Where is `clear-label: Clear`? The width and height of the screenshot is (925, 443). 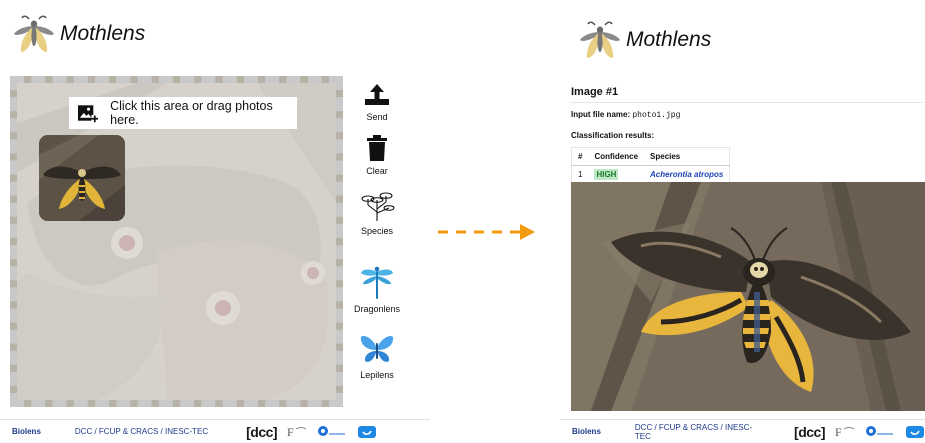 clear-label: Clear is located at coordinates (377, 171).